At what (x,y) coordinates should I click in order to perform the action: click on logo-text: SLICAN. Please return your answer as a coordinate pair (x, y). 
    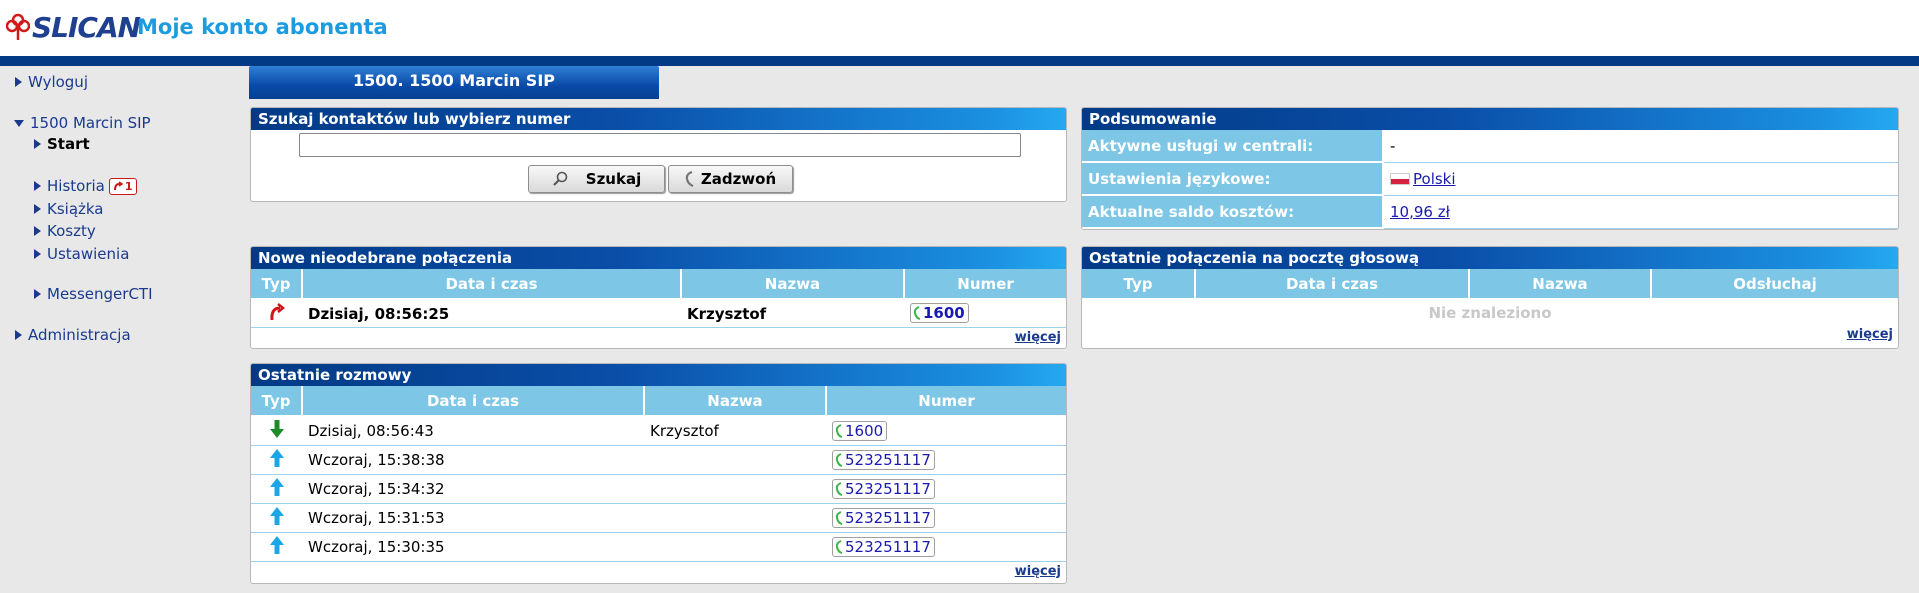
    Looking at the image, I should click on (86, 27).